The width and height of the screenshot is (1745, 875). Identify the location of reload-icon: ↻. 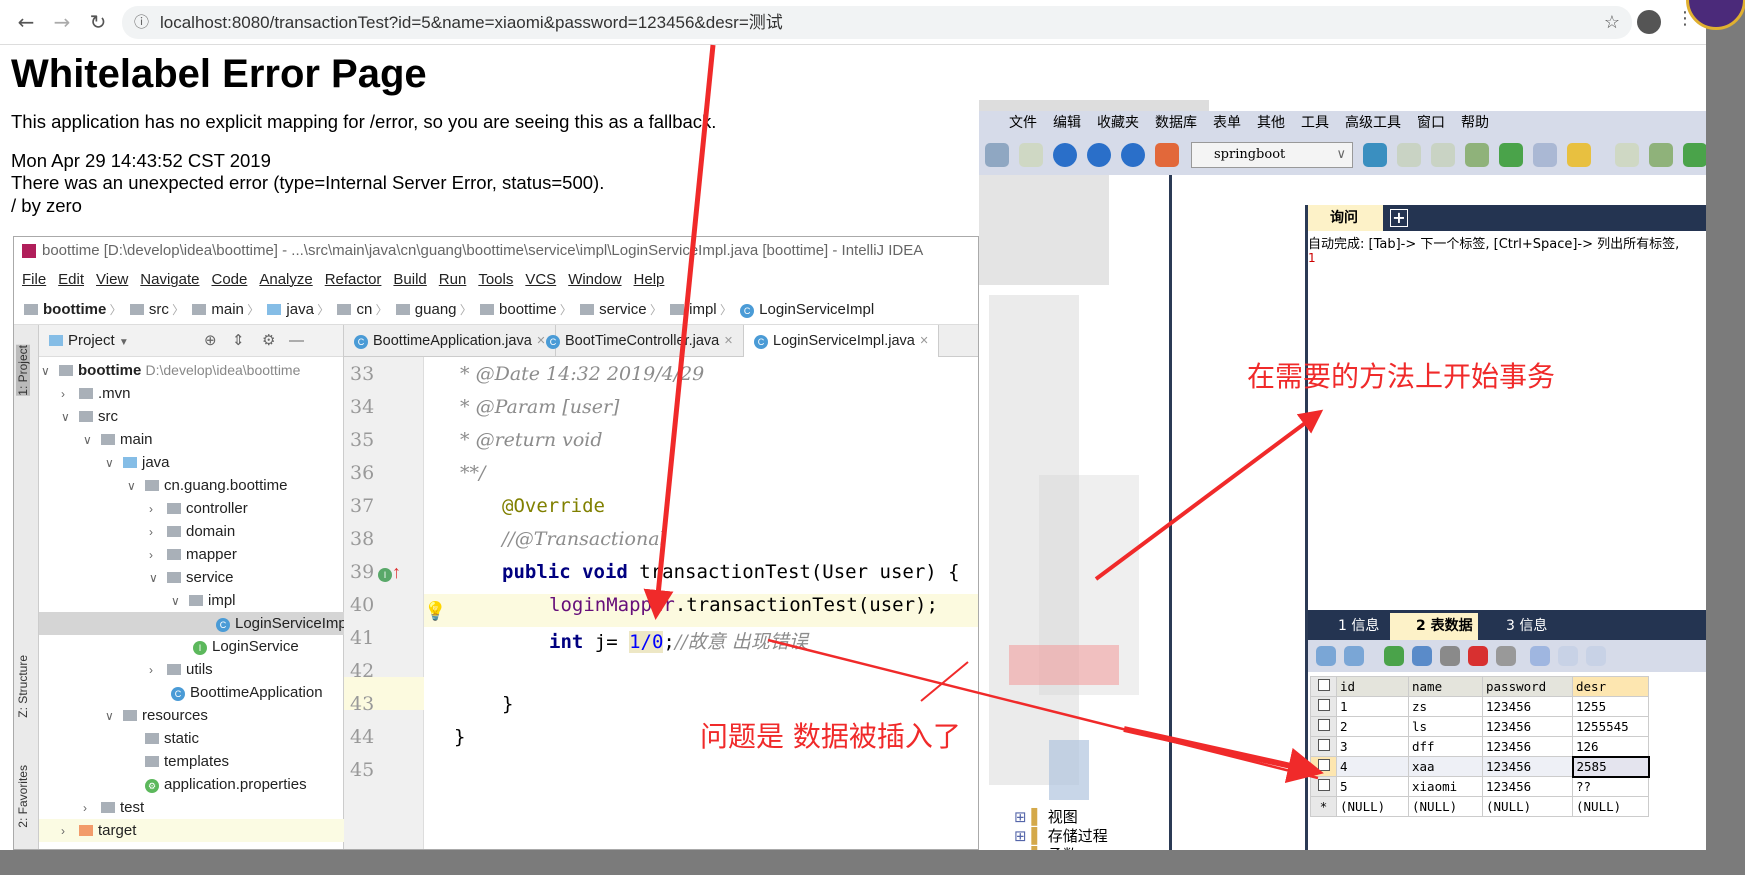
(98, 22).